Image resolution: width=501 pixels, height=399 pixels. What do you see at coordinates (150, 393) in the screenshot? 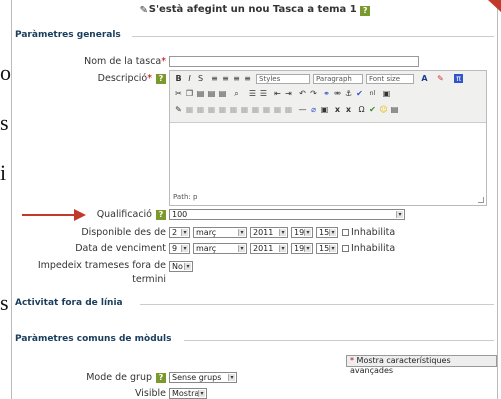
I see `visible-label: Visible` at bounding box center [150, 393].